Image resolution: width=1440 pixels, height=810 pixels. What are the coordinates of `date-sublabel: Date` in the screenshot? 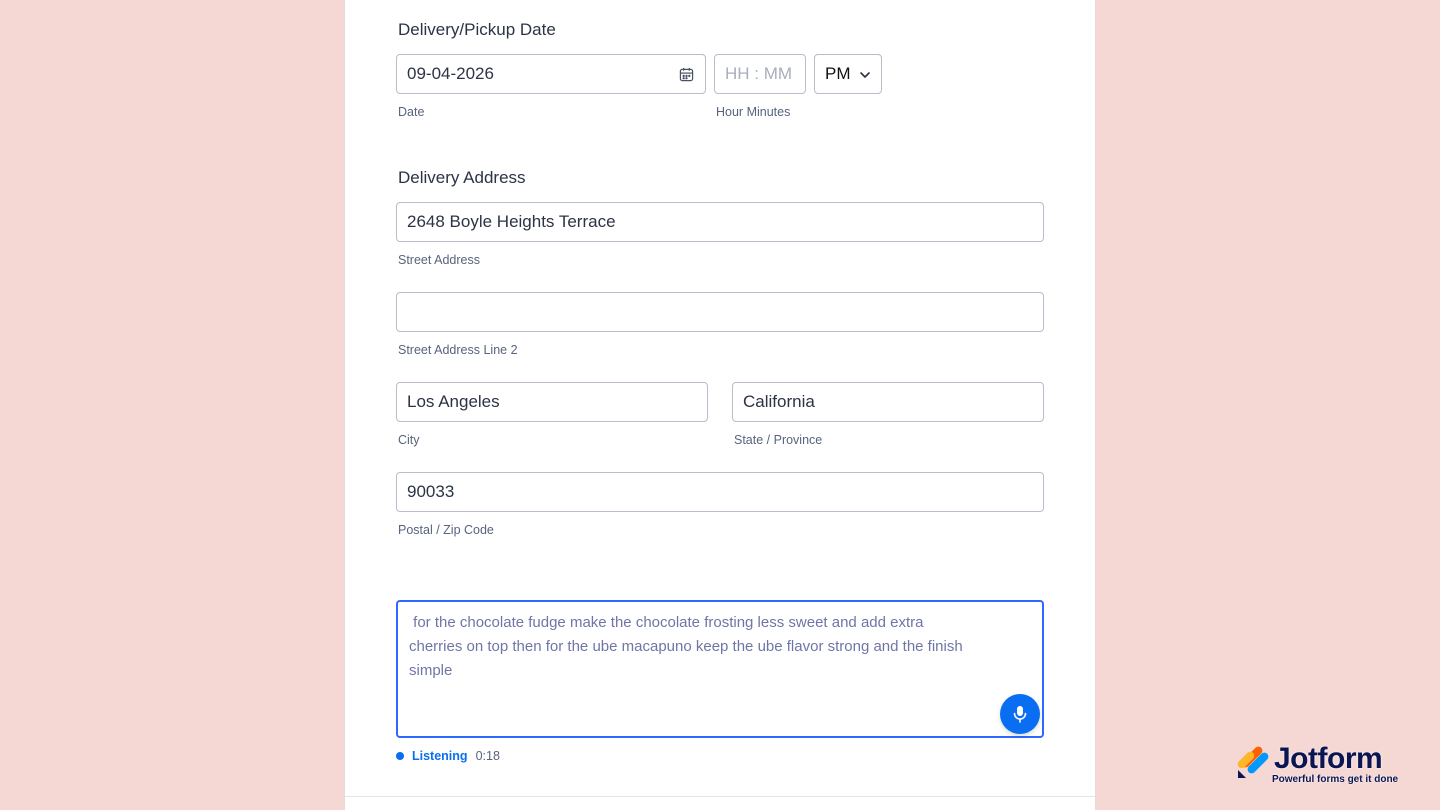 It's located at (411, 112).